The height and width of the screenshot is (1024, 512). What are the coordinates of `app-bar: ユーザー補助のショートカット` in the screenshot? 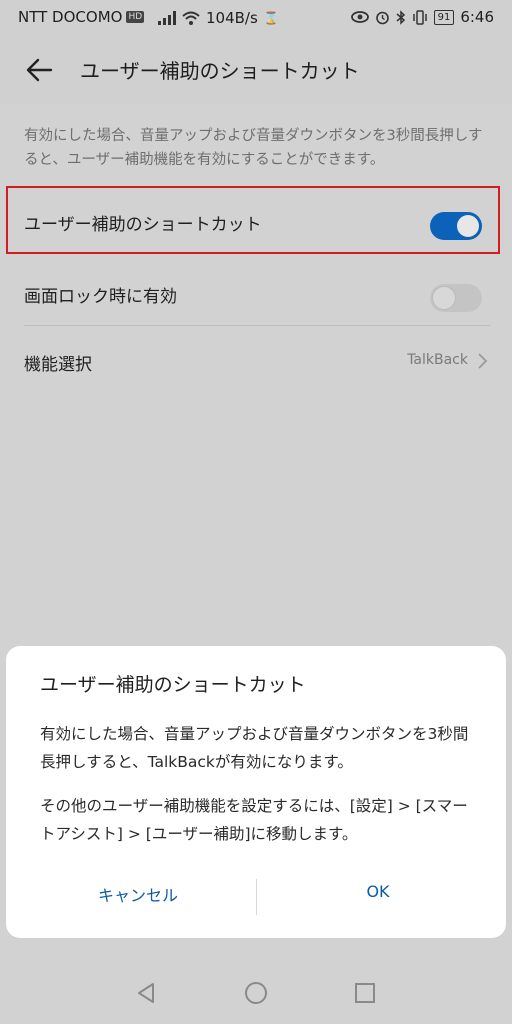 It's located at (256, 70).